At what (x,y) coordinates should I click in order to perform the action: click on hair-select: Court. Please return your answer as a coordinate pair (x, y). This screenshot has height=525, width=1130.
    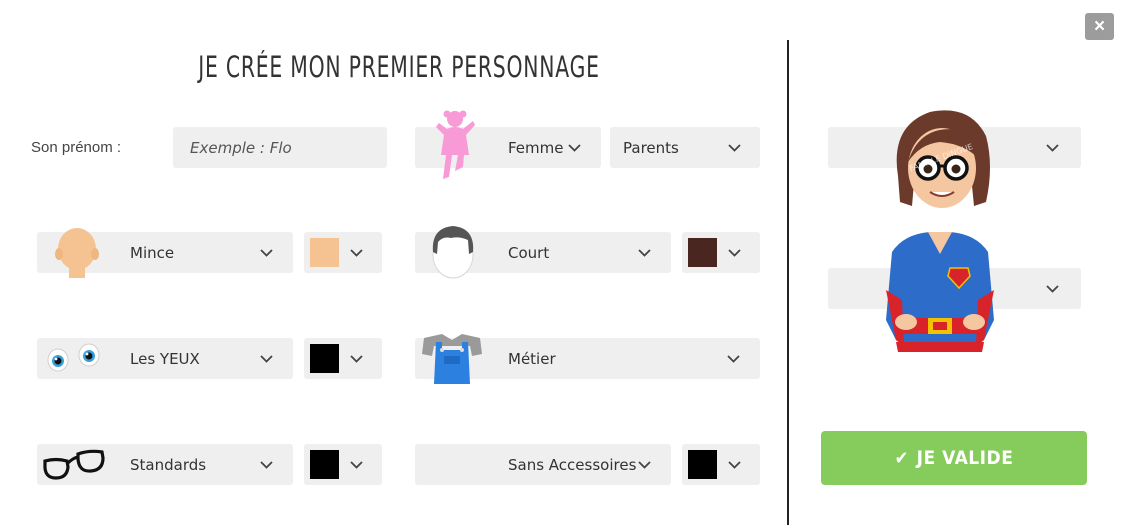
    Looking at the image, I should click on (543, 252).